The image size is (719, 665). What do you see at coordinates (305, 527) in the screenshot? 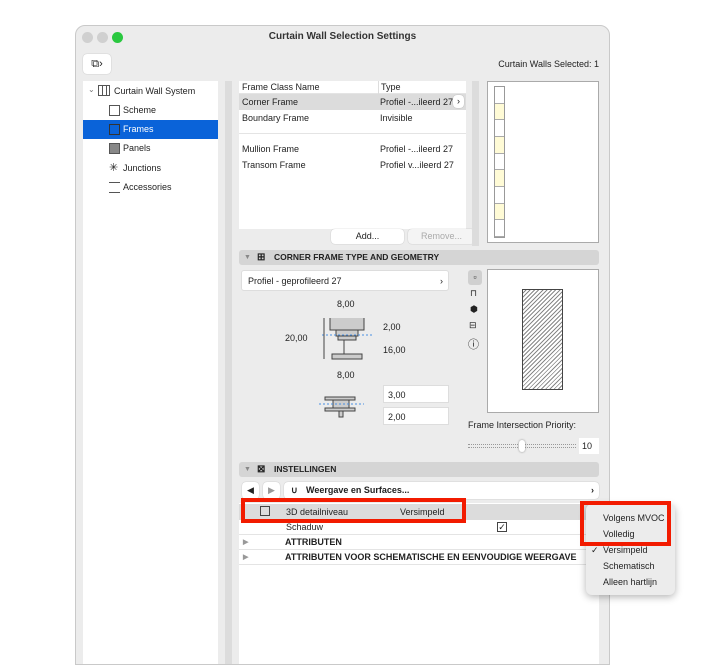
I see `row-label: Schaduw` at bounding box center [305, 527].